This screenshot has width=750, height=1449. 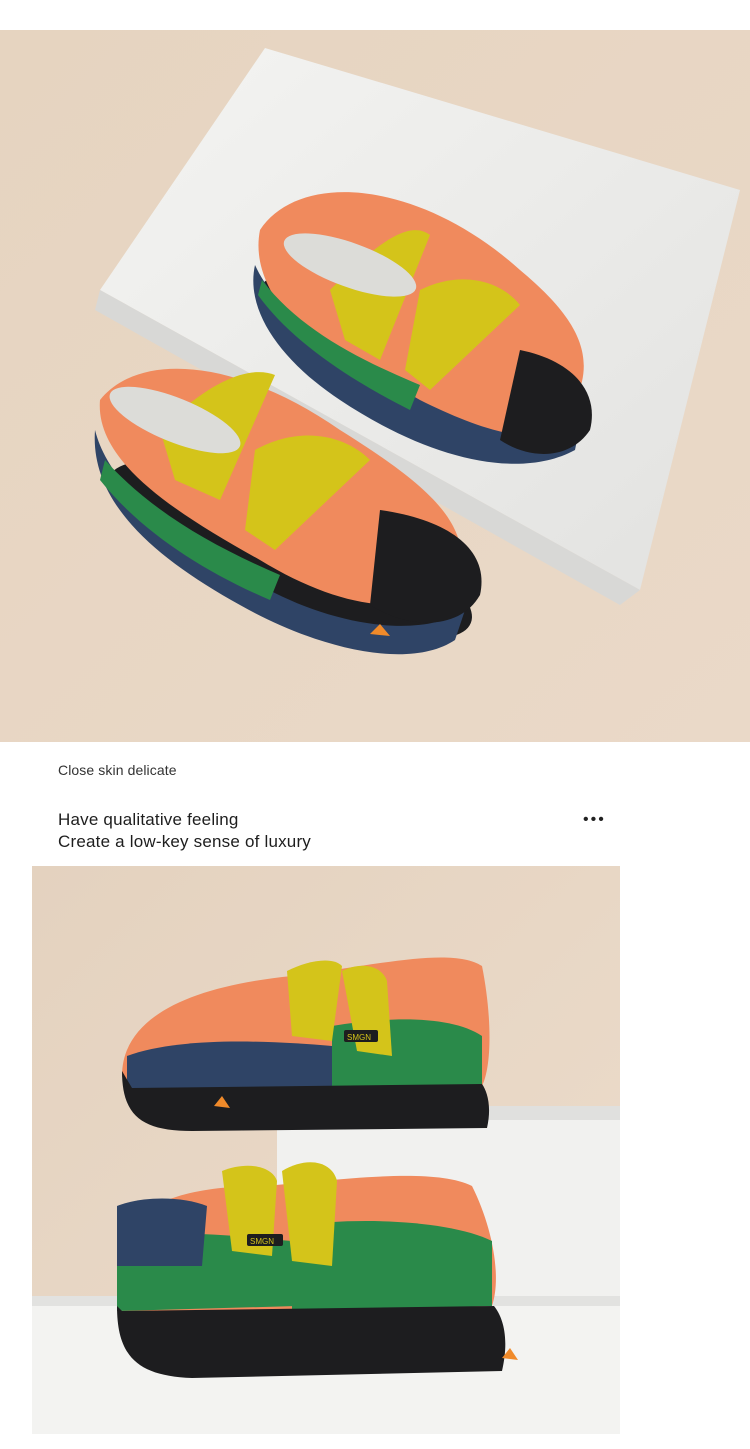 What do you see at coordinates (117, 770) in the screenshot?
I see `caption-text: Close skin delicate` at bounding box center [117, 770].